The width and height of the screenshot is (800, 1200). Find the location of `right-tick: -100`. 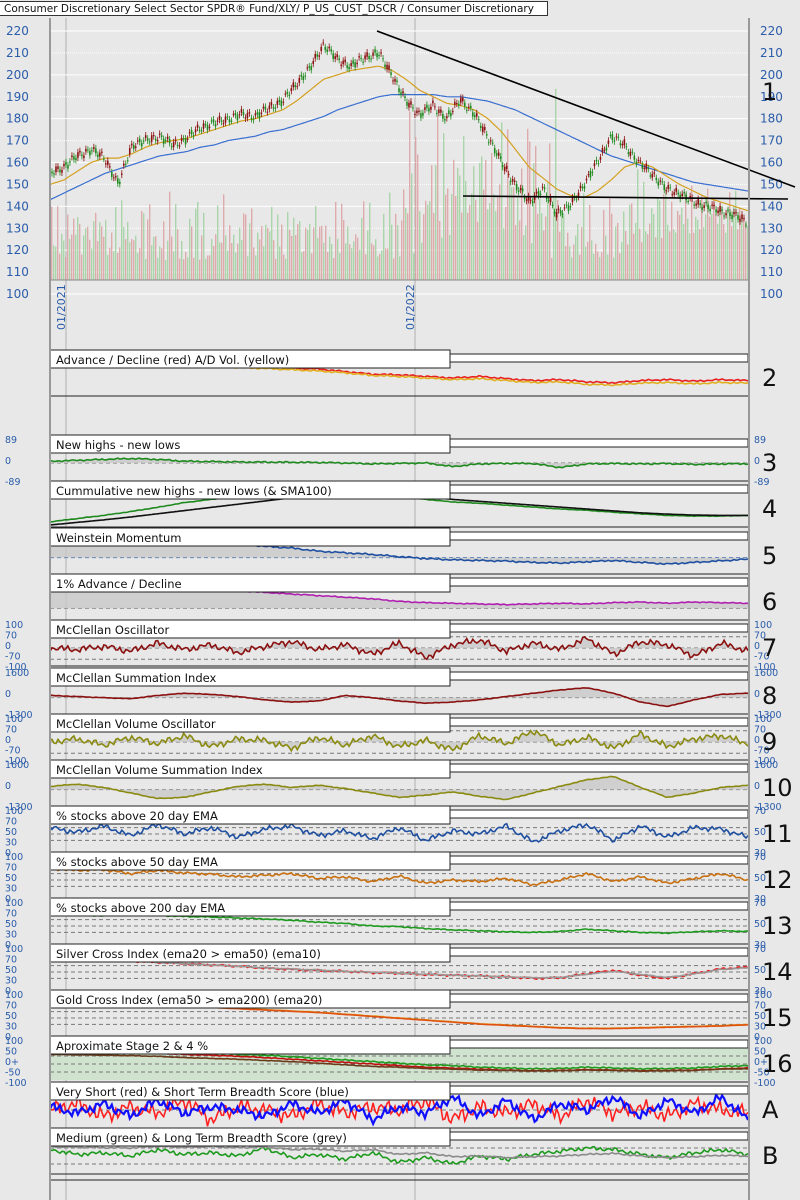

right-tick: -100 is located at coordinates (765, 1083).